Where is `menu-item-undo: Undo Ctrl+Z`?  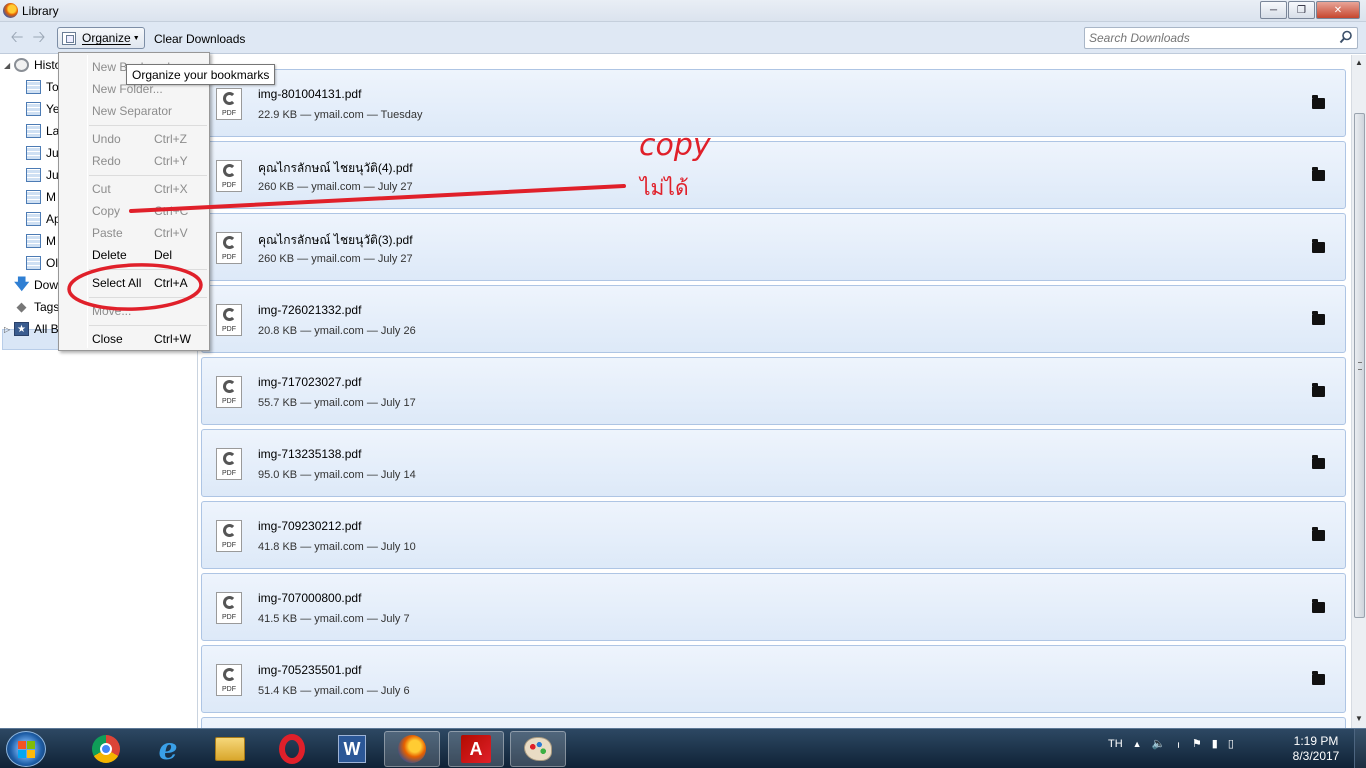
menu-item-undo: Undo Ctrl+Z is located at coordinates (149, 139).